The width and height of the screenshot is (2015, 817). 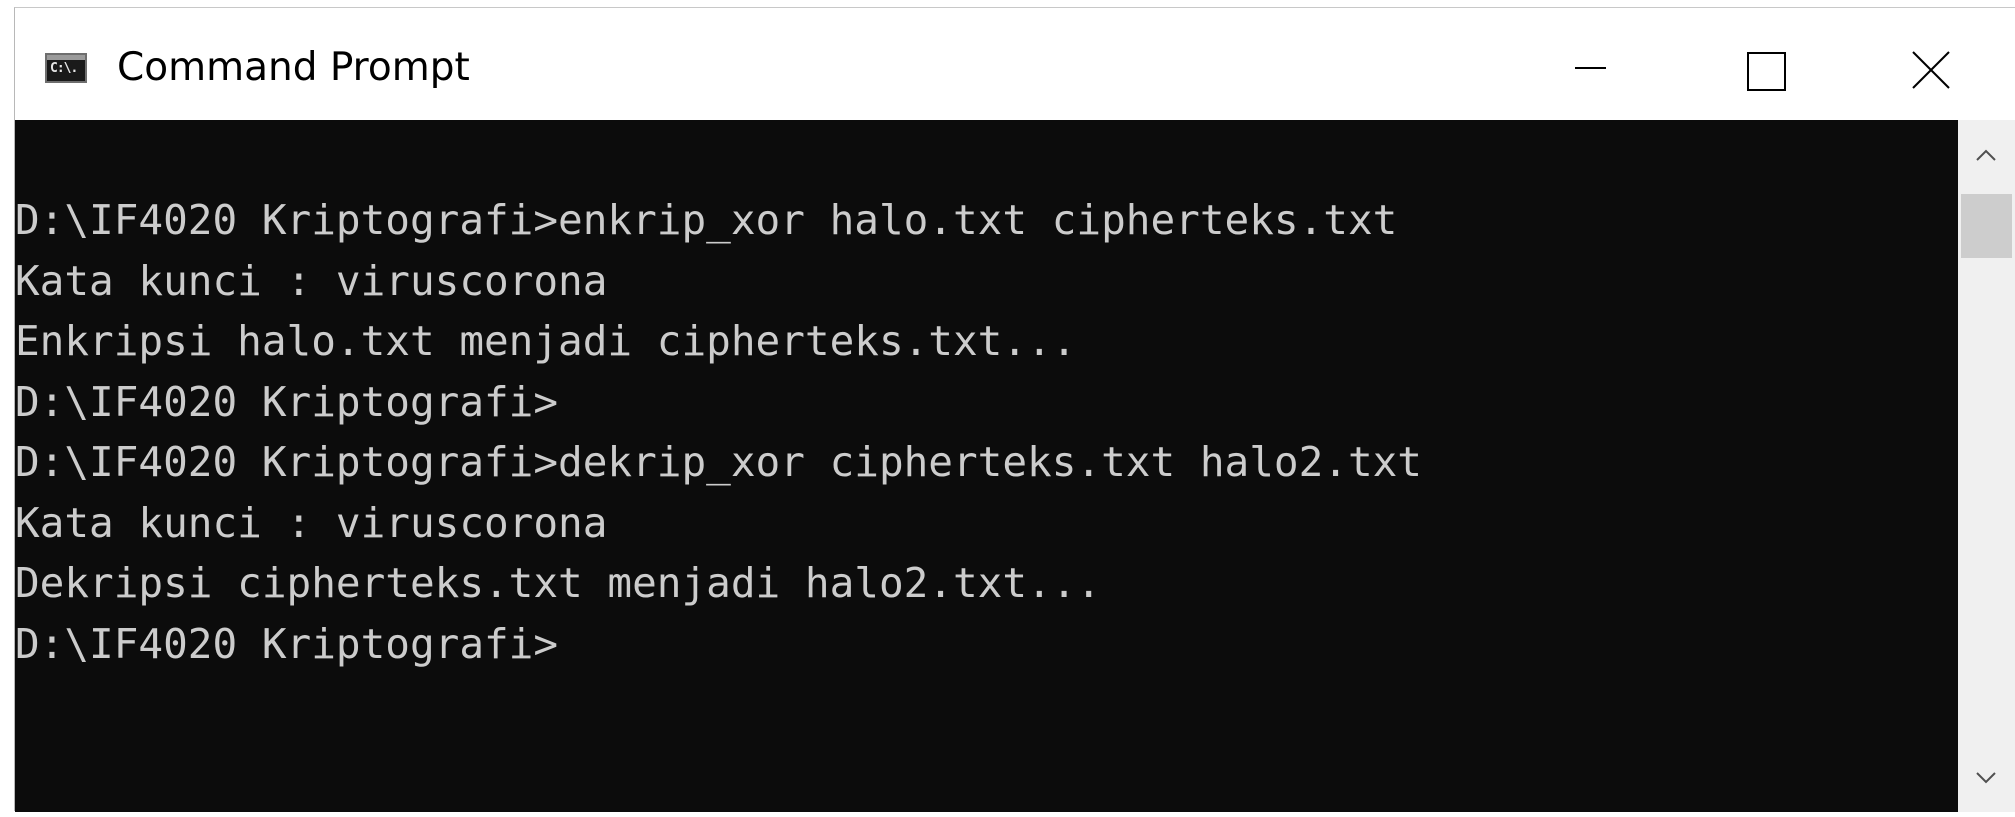 I want to click on close-button, so click(x=1930, y=64).